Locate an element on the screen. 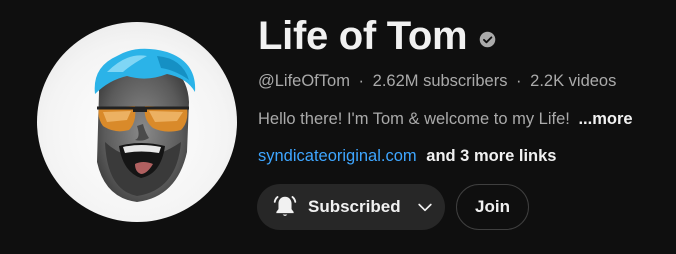 Image resolution: width=676 pixels, height=254 pixels. subscribed-button: Subscribed is located at coordinates (351, 207).